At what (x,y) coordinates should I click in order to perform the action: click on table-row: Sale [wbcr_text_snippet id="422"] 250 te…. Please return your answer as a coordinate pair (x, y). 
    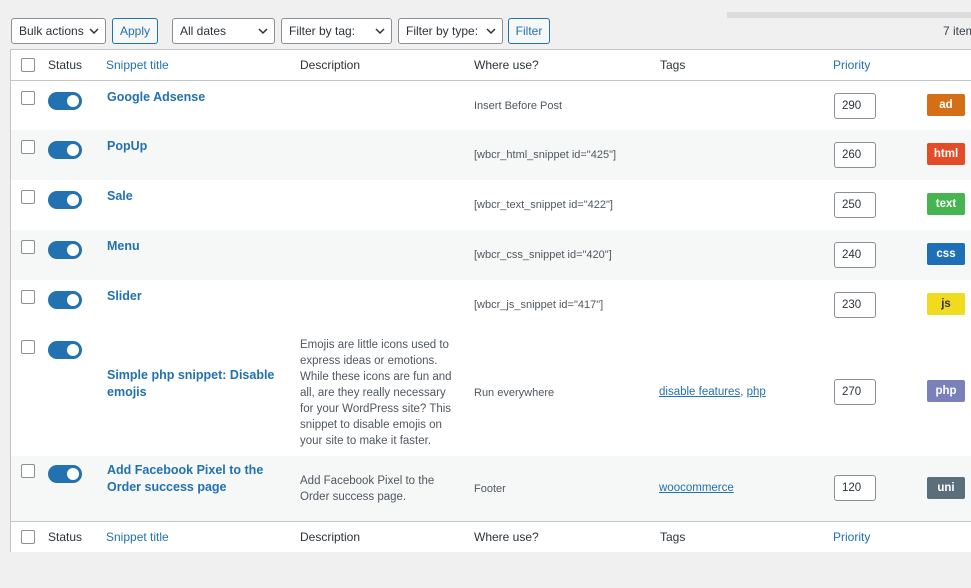
    Looking at the image, I should click on (491, 205).